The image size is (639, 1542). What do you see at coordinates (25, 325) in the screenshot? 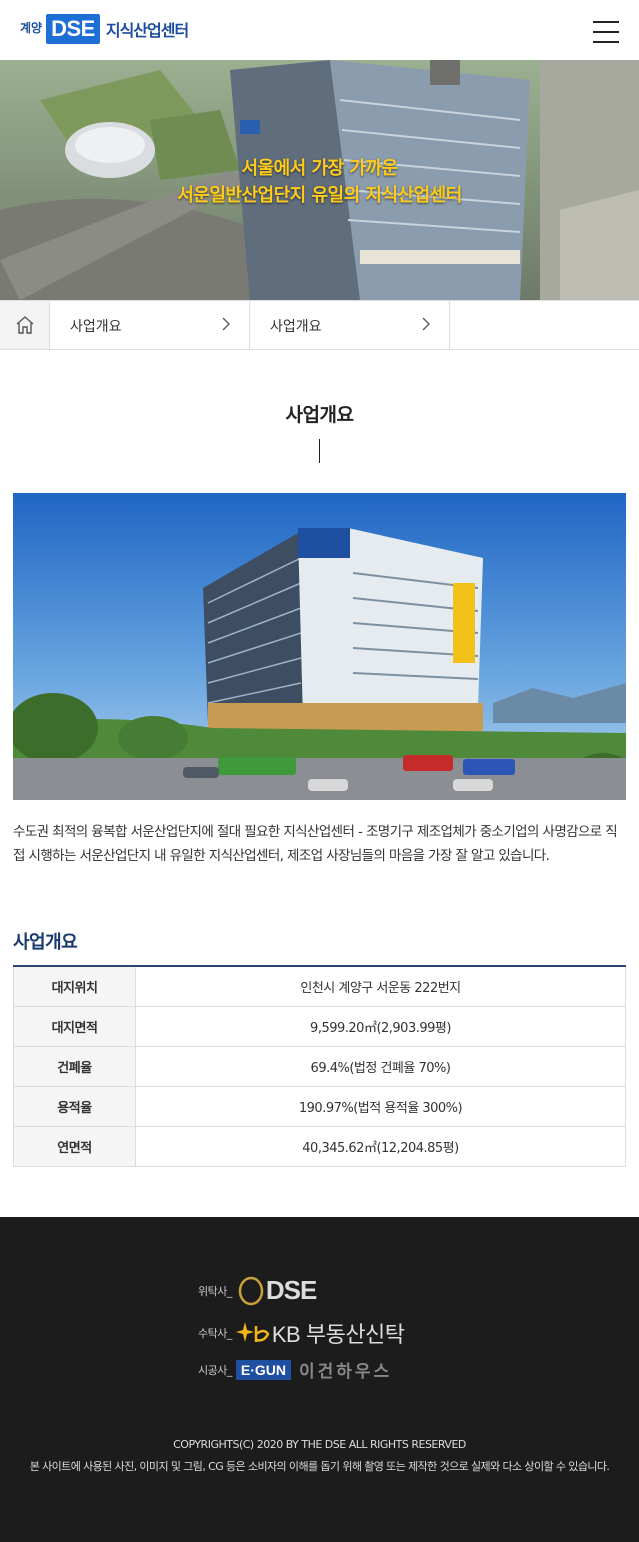
I see `home-icon` at bounding box center [25, 325].